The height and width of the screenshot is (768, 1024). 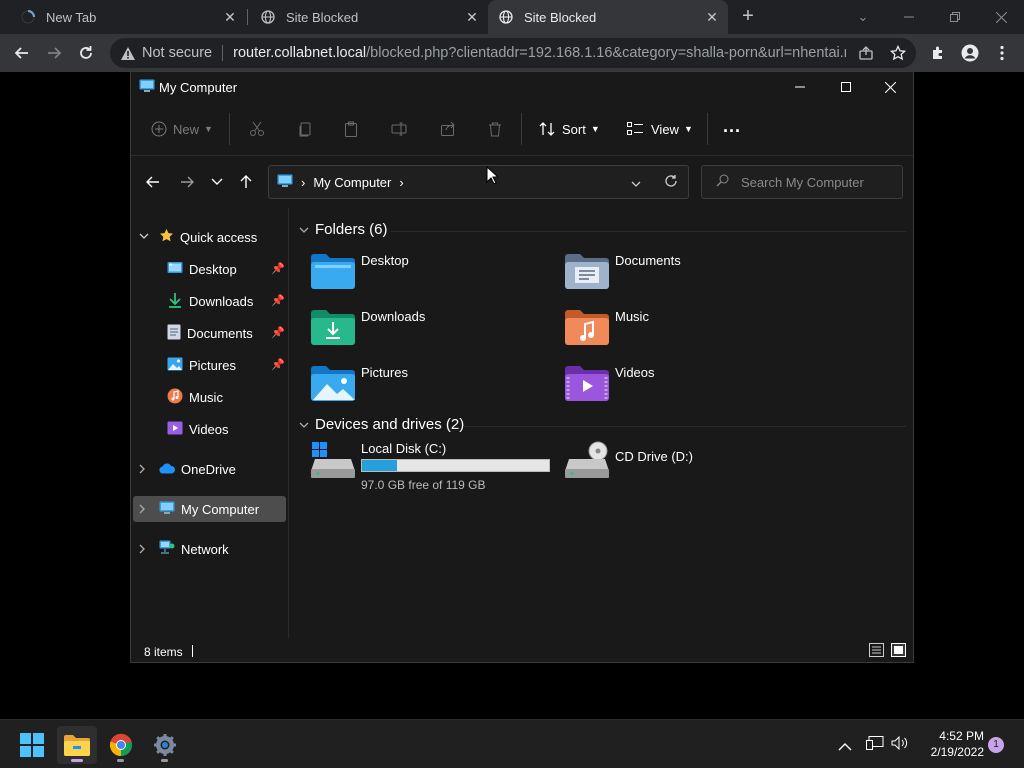 What do you see at coordinates (343, 229) in the screenshot?
I see `folders-group-header: Folders (6)` at bounding box center [343, 229].